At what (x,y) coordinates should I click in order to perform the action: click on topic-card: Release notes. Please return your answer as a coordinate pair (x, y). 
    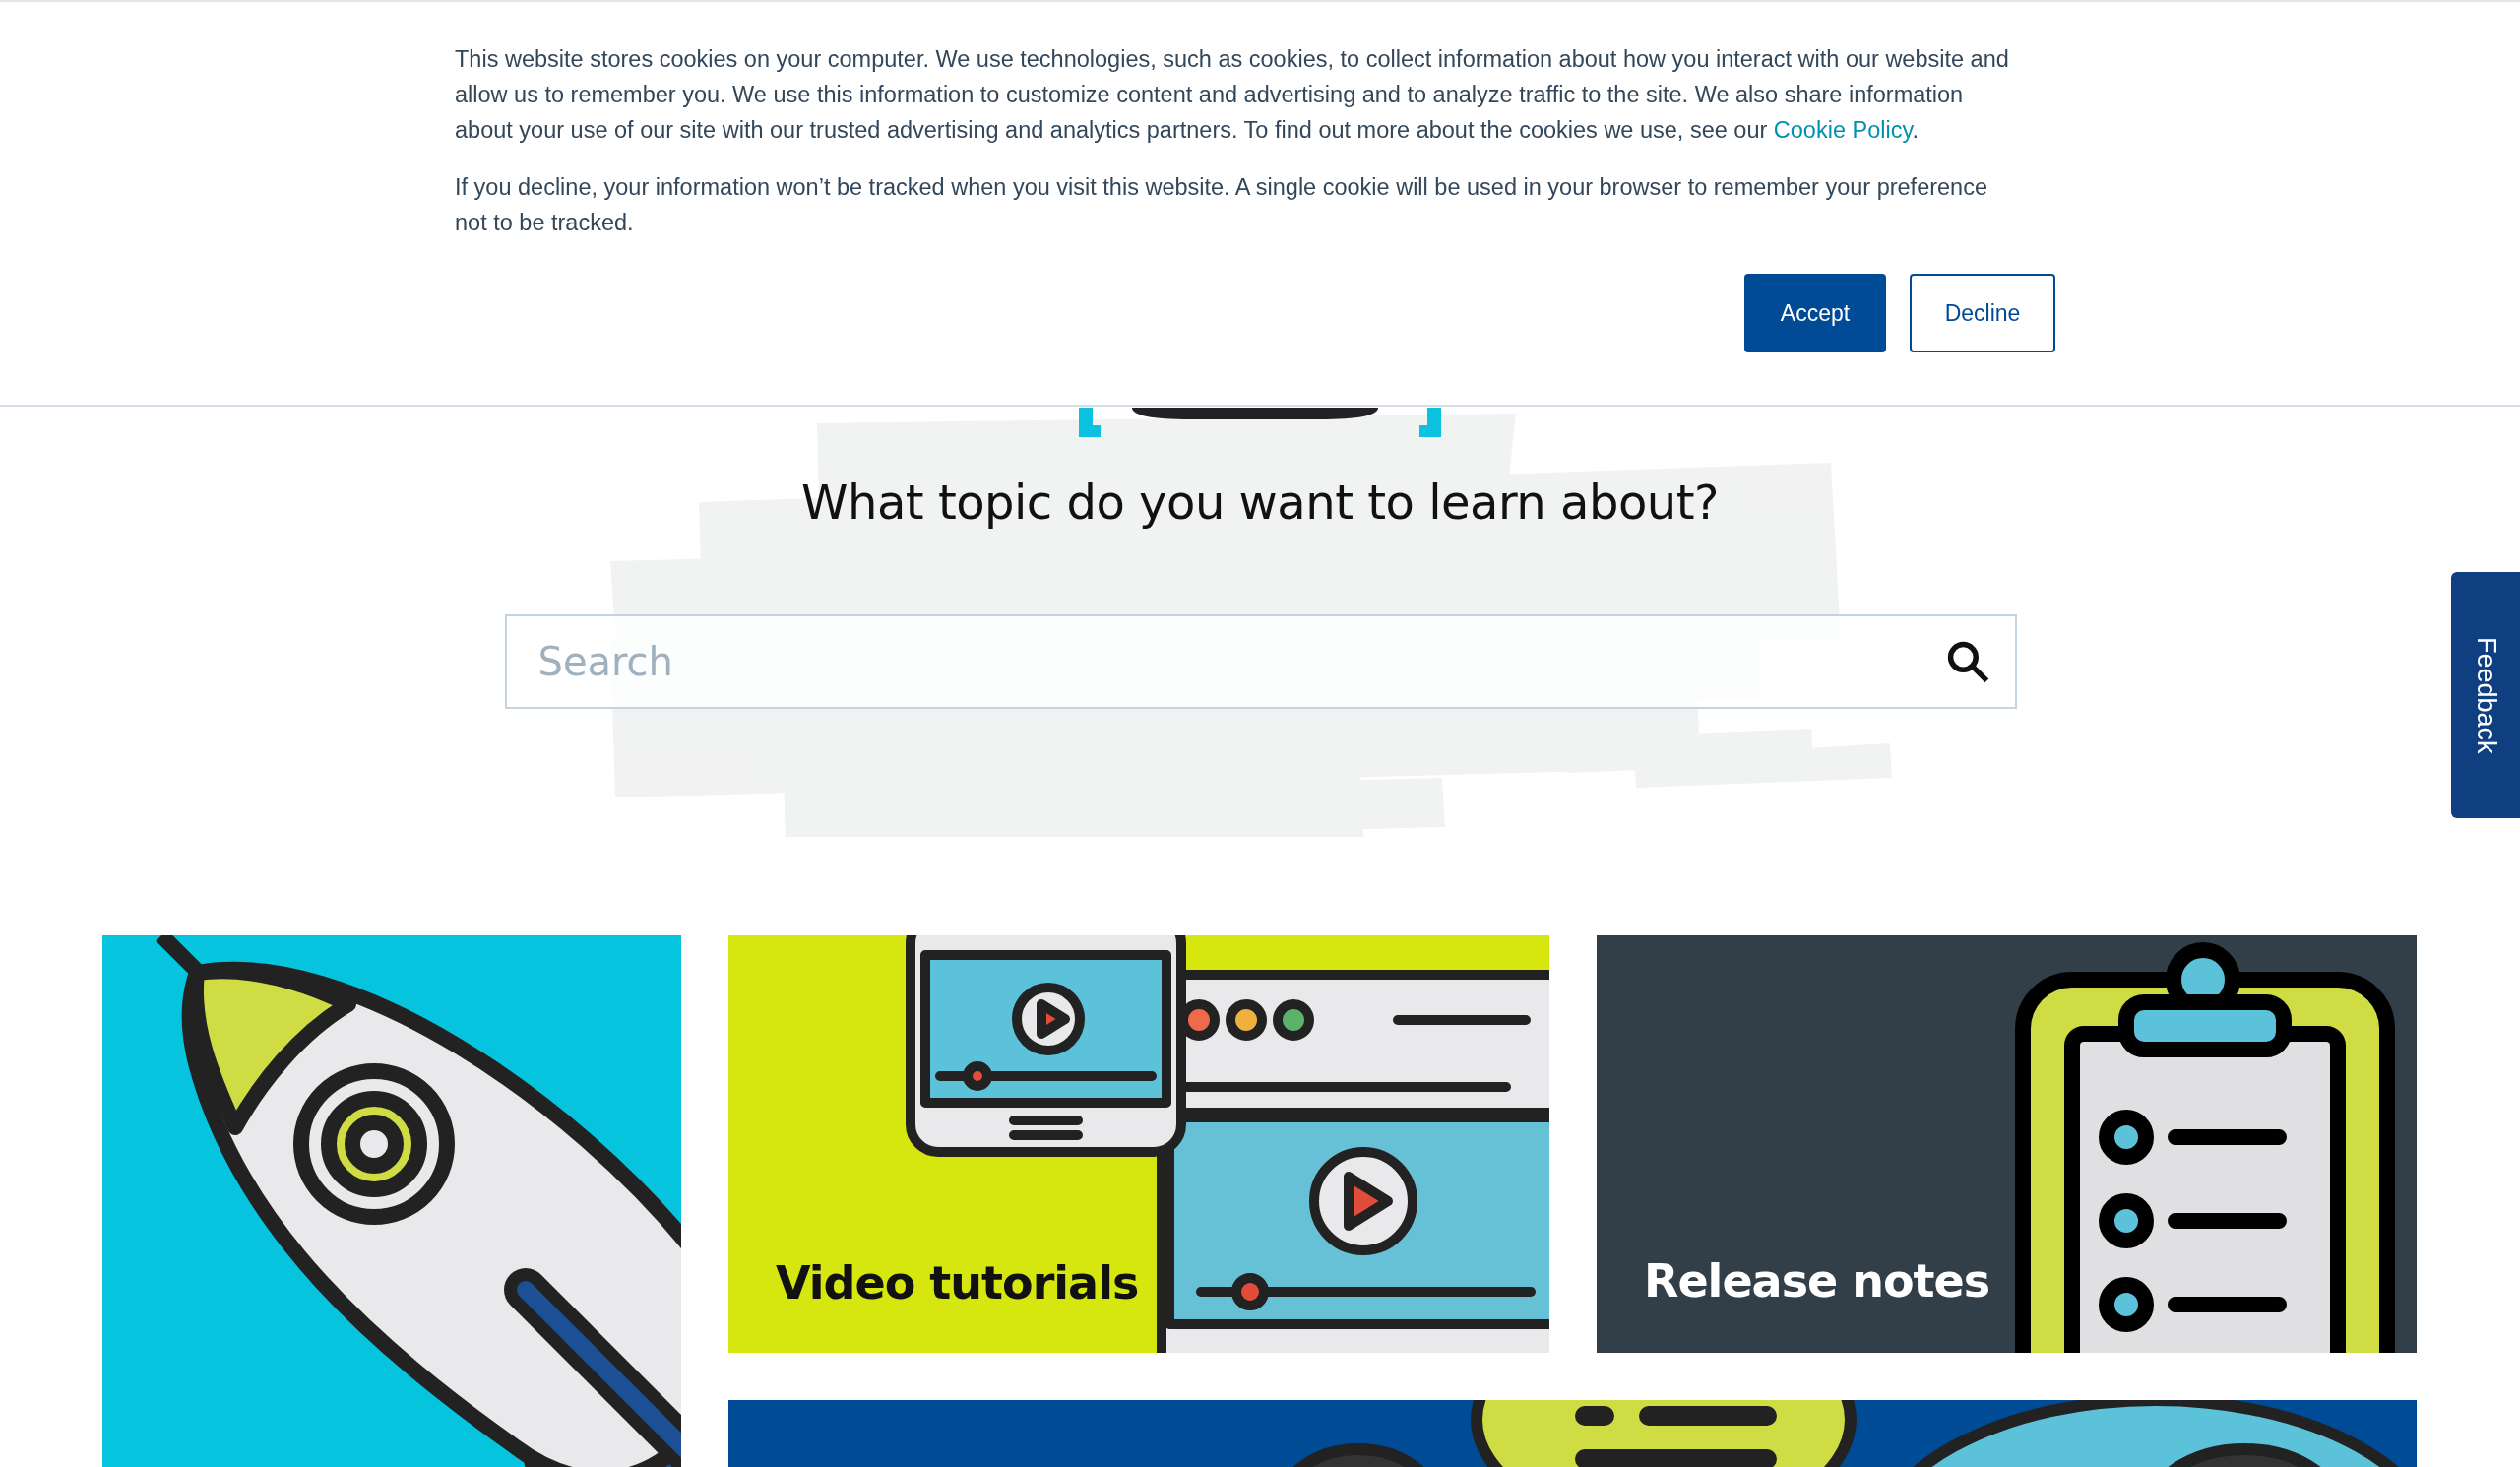
    Looking at the image, I should click on (2007, 1144).